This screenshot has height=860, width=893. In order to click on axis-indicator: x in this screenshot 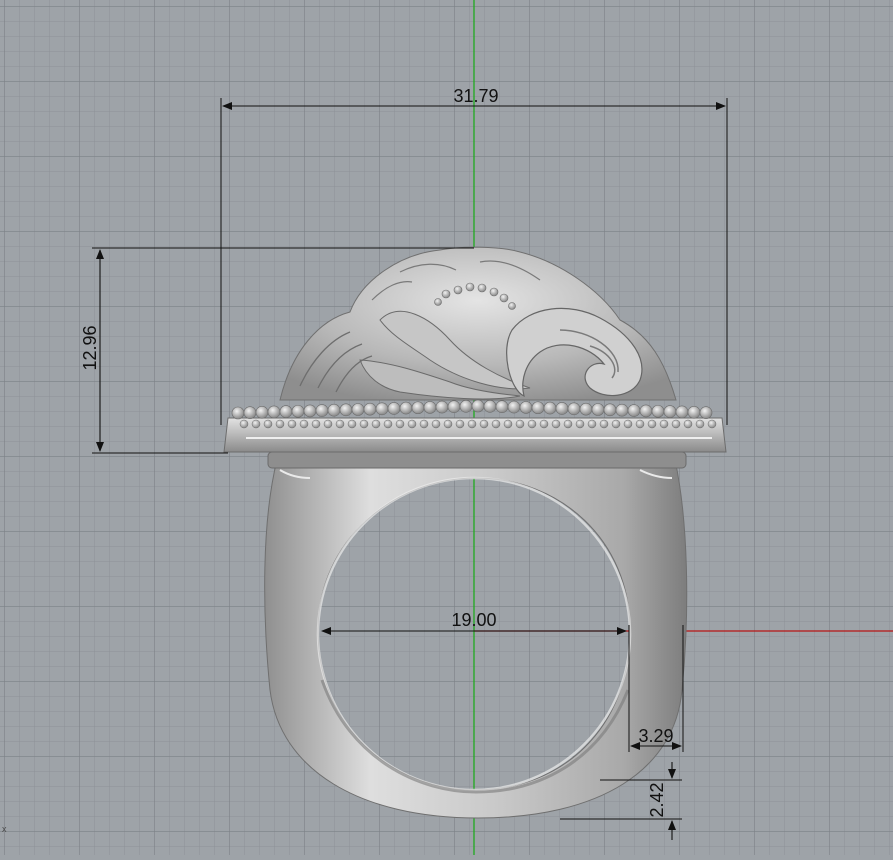, I will do `click(4, 829)`.